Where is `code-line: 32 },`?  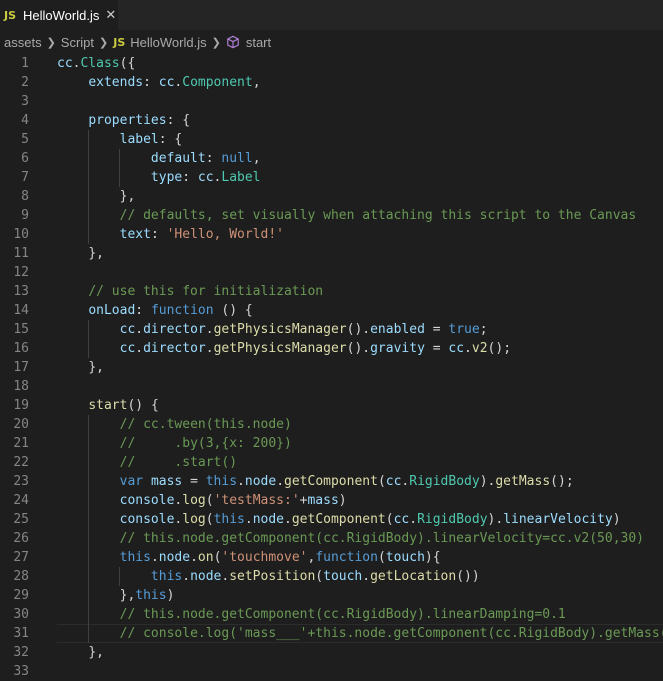 code-line: 32 }, is located at coordinates (331, 652).